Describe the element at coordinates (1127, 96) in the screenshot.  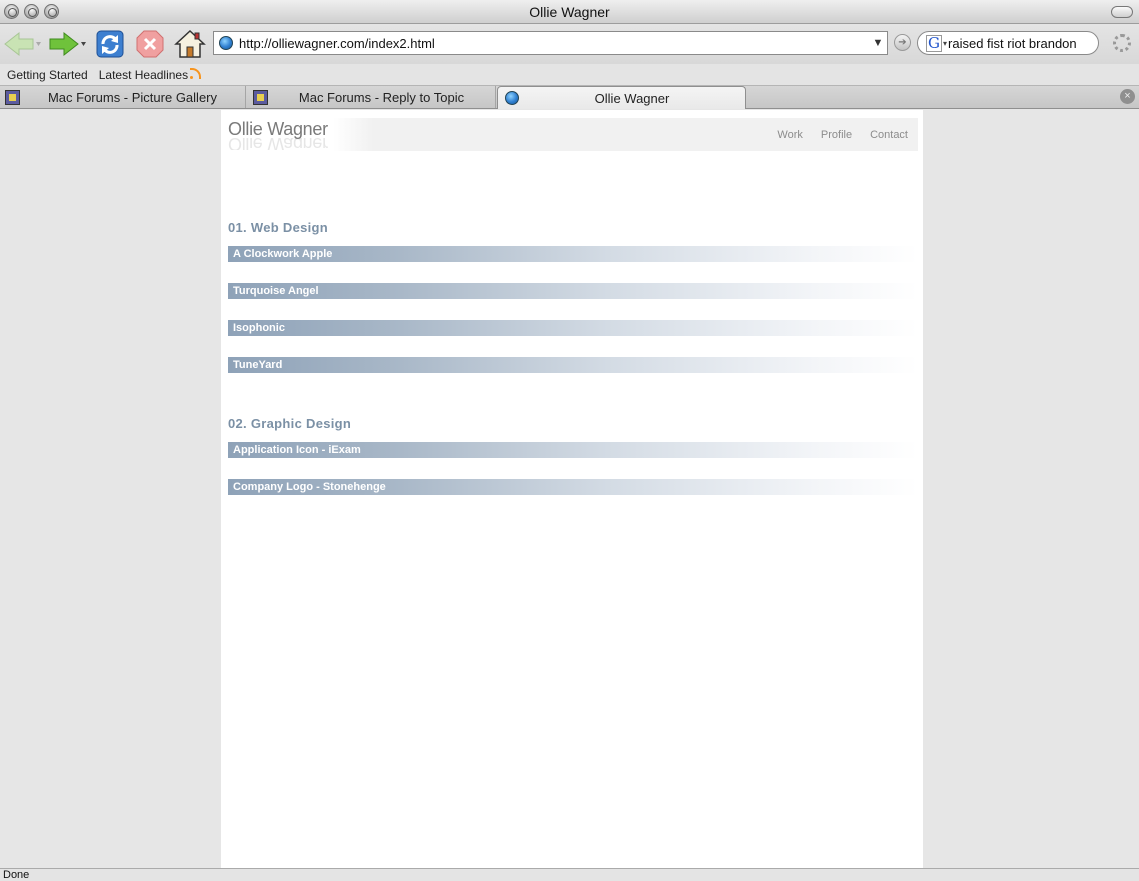
I see `close-tab-icon: ×` at that location.